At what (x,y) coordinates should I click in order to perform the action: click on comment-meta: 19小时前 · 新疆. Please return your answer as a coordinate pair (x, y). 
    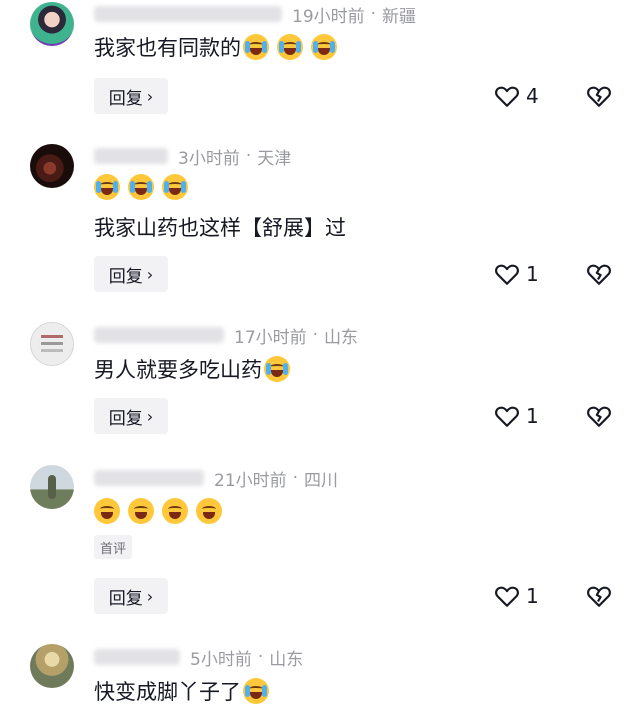
    Looking at the image, I should click on (255, 14).